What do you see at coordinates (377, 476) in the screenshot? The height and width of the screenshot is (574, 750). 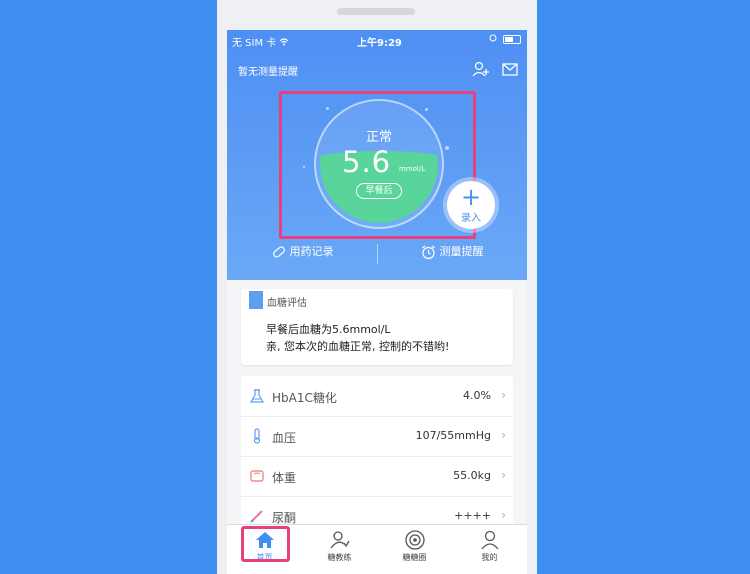 I see `metric-row-weight: 体重 55.0kg ›` at bounding box center [377, 476].